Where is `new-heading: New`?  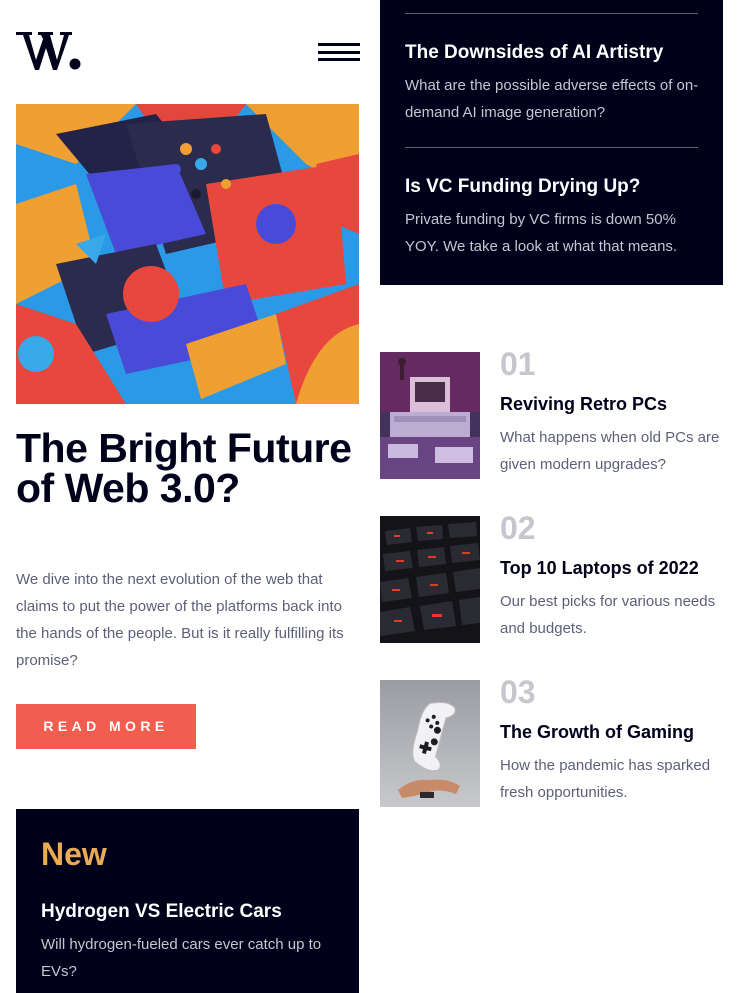
new-heading: New is located at coordinates (74, 854).